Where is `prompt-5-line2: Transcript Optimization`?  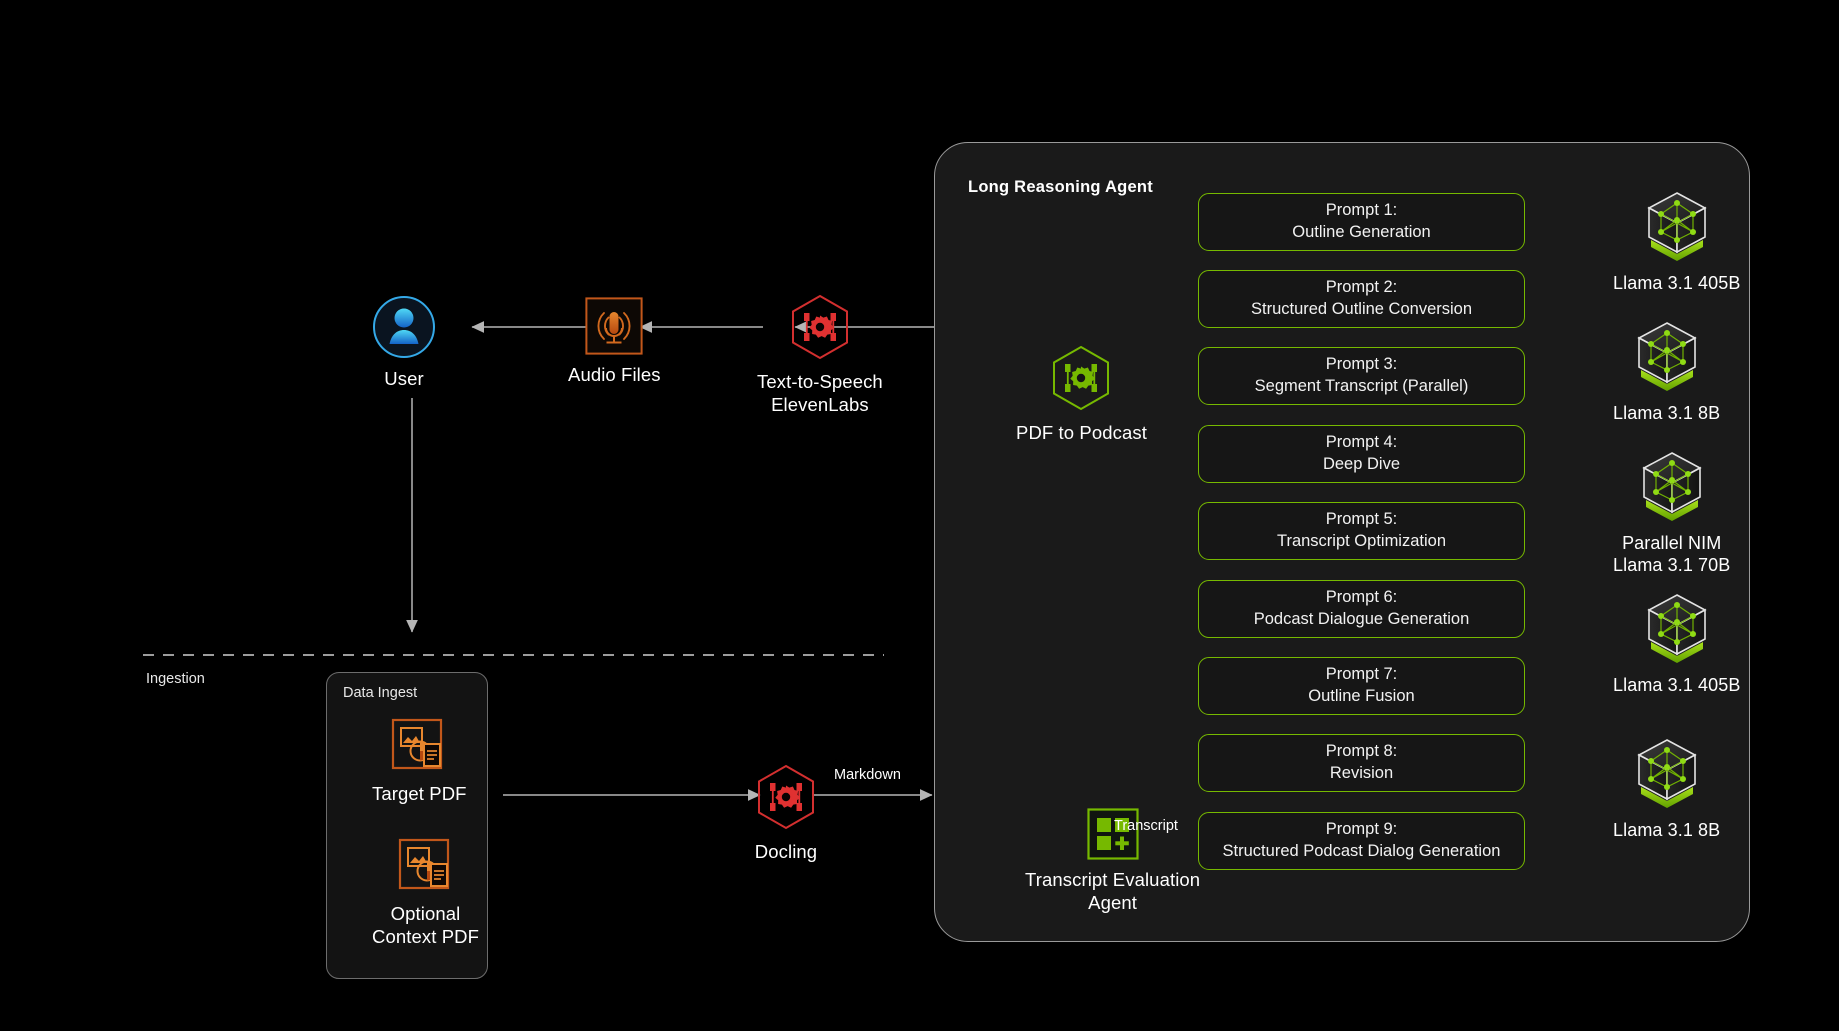
prompt-5-line2: Transcript Optimization is located at coordinates (1361, 541).